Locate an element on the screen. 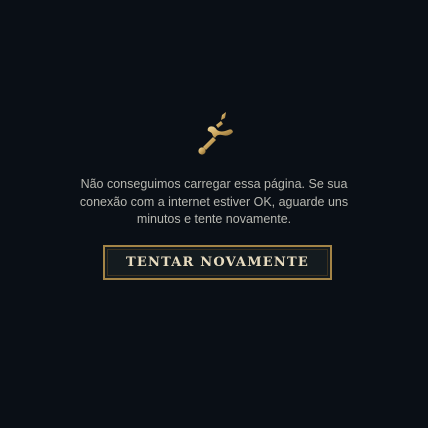 The height and width of the screenshot is (428, 428). retry-button-label: TENTAR NOVAMENTE is located at coordinates (217, 262).